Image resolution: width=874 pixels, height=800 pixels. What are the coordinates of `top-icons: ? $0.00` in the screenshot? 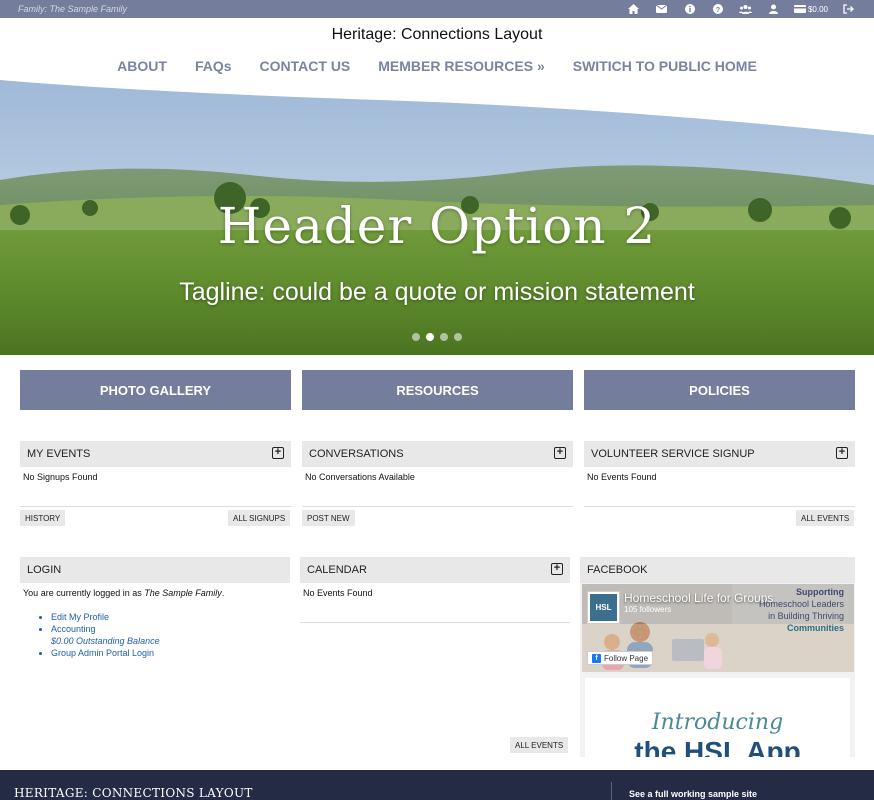 It's located at (741, 9).